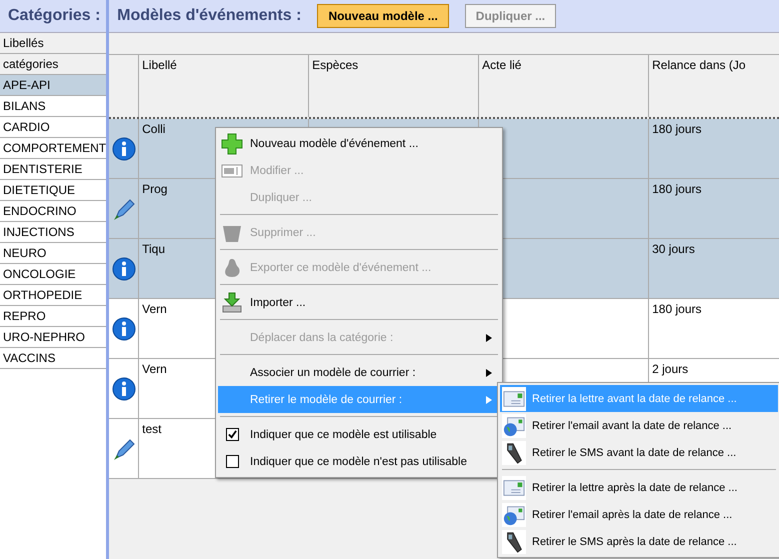  Describe the element at coordinates (673, 249) in the screenshot. I see `table-cell: 30 jours` at that location.